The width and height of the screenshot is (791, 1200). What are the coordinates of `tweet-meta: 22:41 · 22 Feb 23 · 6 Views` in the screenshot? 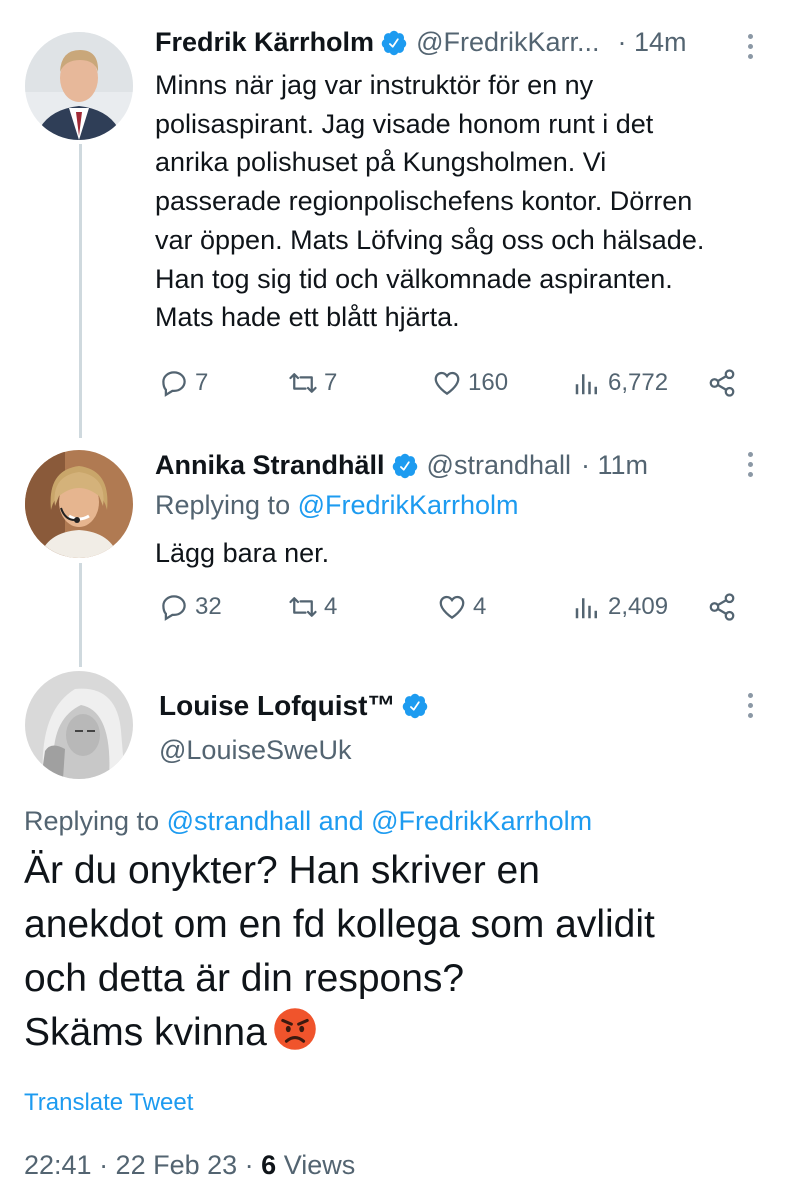 It's located at (189, 1165).